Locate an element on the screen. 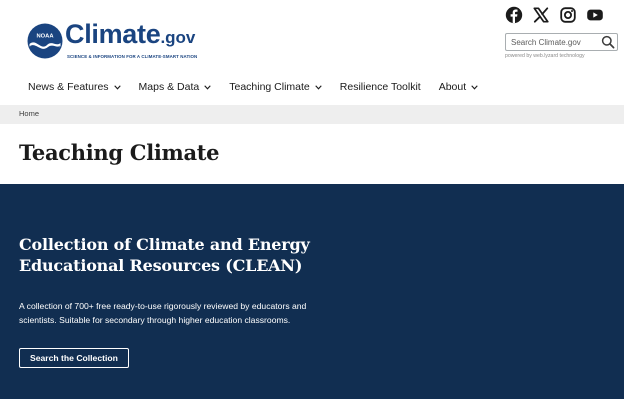  search-powered-by: powered by web.lyzard technology is located at coordinates (545, 56).